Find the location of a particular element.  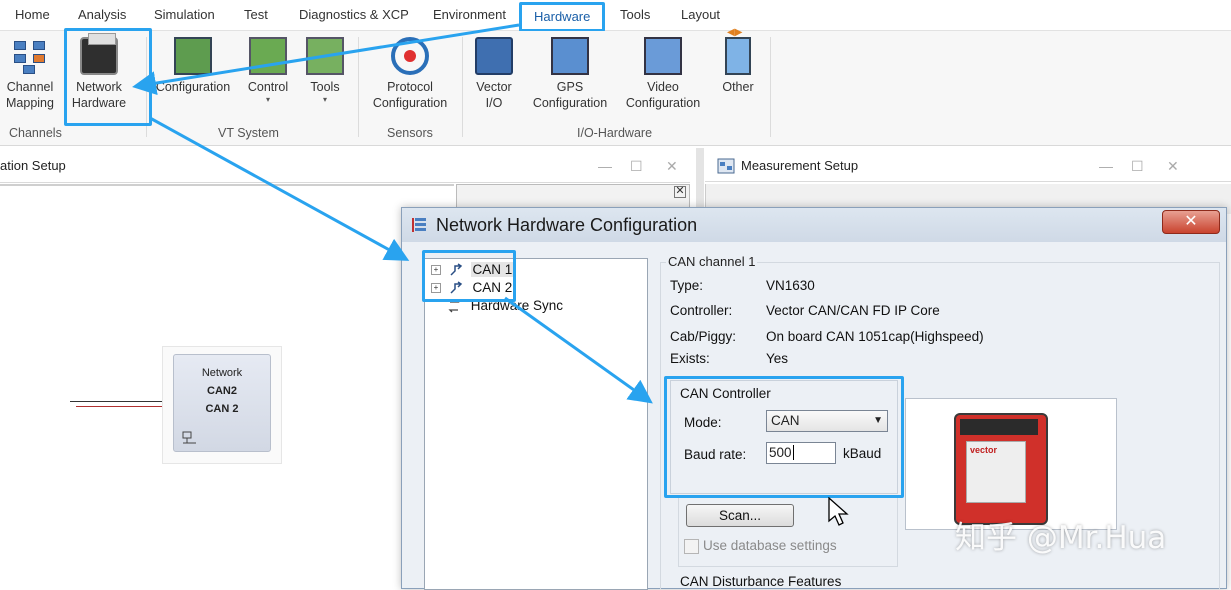

mouse-cursor-icon is located at coordinates (838, 511).